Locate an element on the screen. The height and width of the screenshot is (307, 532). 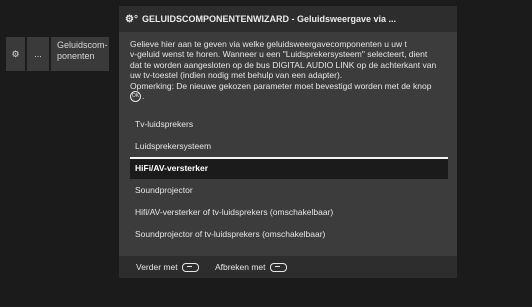
sound-components-icon: ⚙° is located at coordinates (131, 19).